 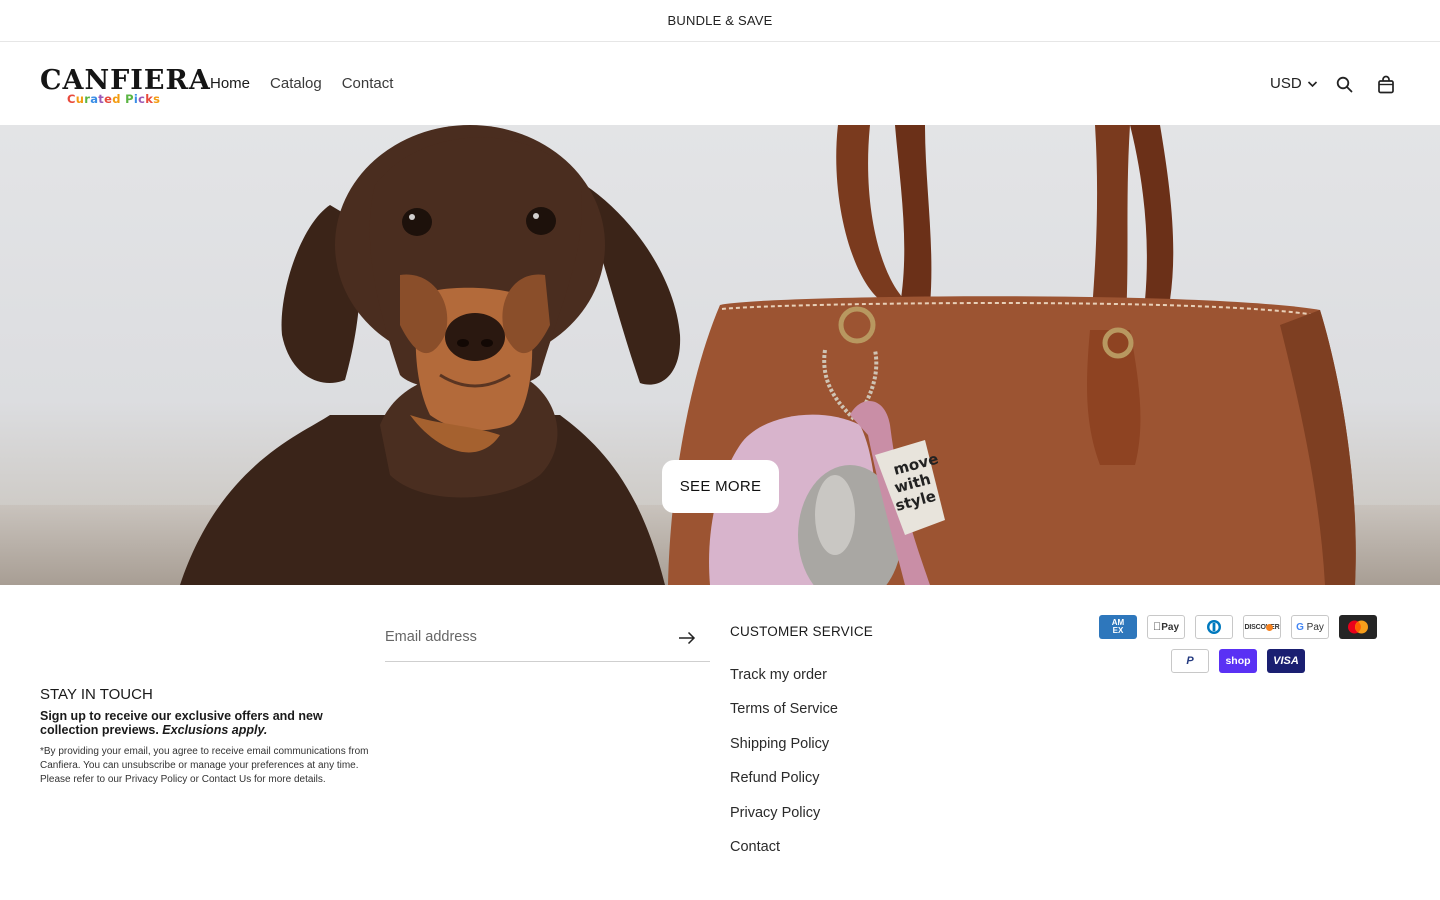 What do you see at coordinates (784, 853) in the screenshot?
I see `list-item: Contact` at bounding box center [784, 853].